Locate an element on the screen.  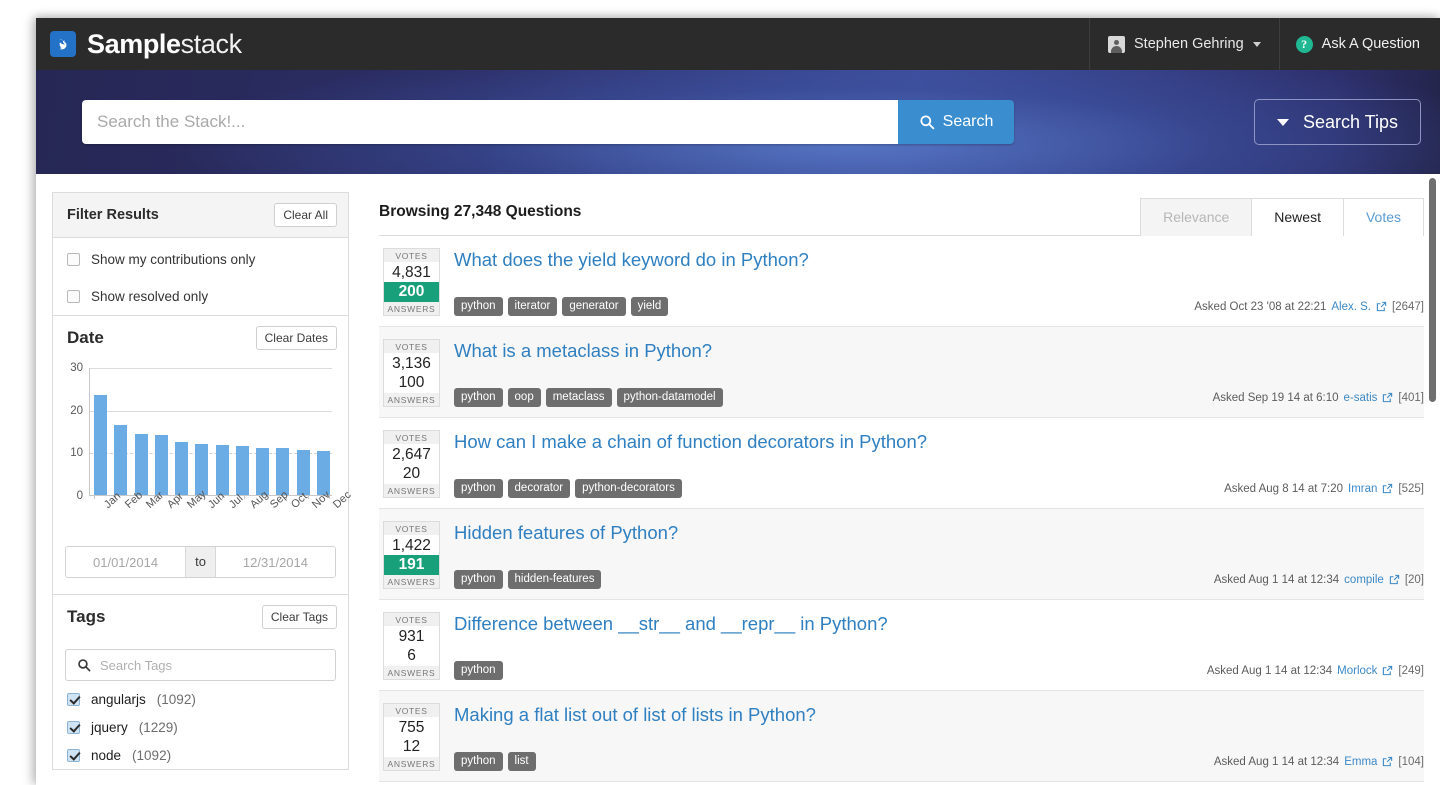
question-meta: Asked Oct 23 '08 at 22:21 Alex. S. [2647] is located at coordinates (1303, 307).